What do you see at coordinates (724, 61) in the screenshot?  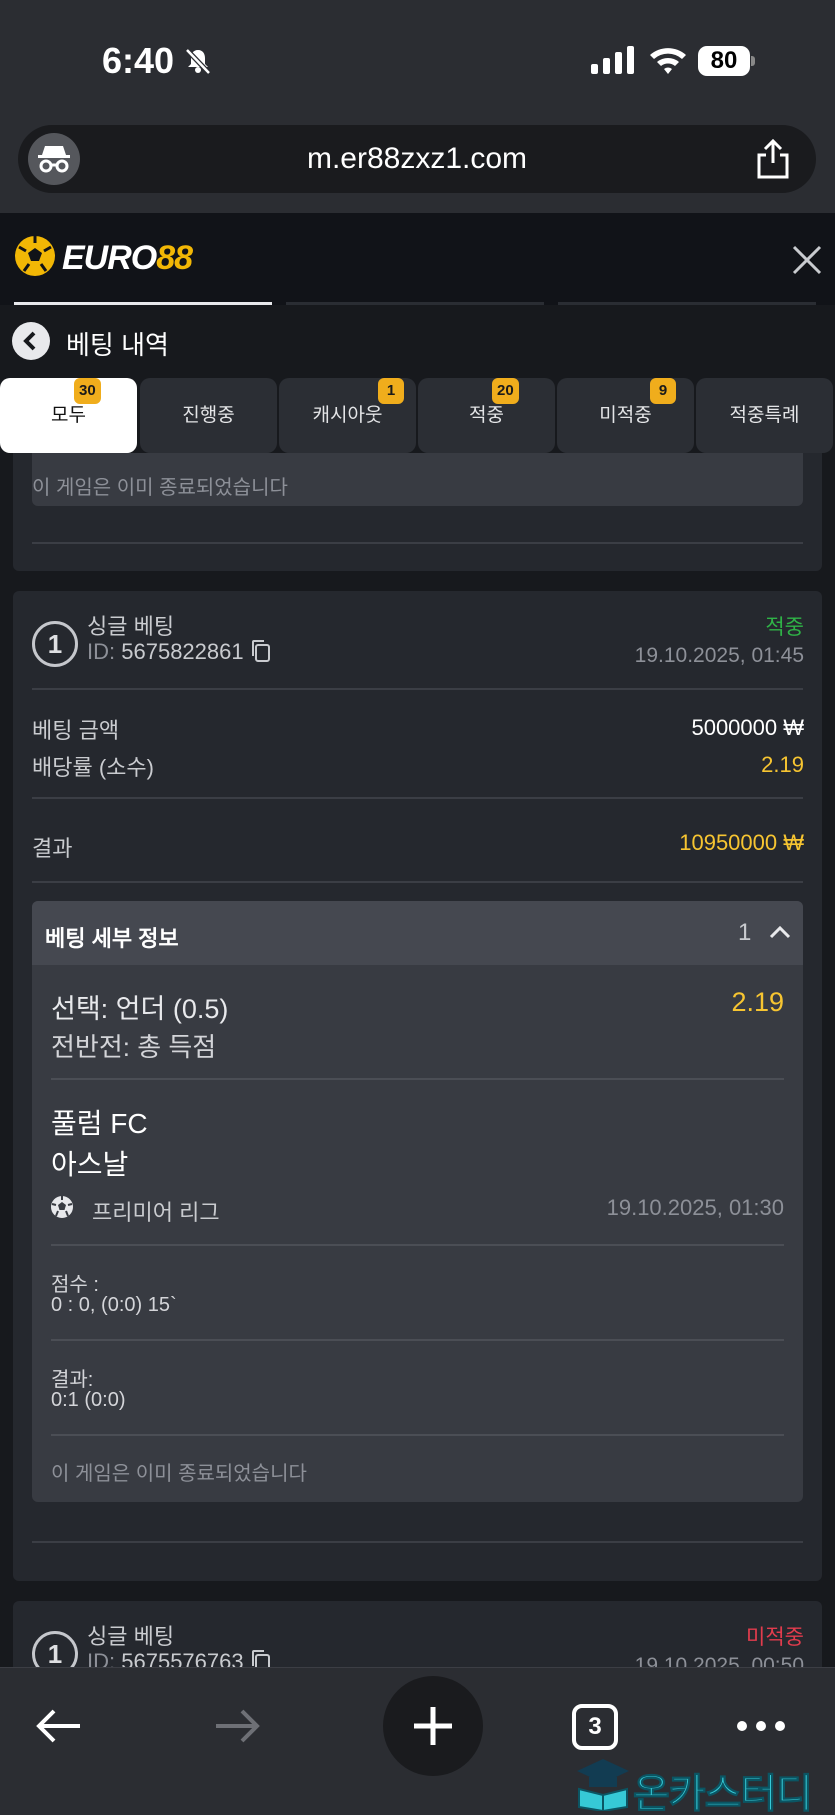 I see `battery-level: 80` at bounding box center [724, 61].